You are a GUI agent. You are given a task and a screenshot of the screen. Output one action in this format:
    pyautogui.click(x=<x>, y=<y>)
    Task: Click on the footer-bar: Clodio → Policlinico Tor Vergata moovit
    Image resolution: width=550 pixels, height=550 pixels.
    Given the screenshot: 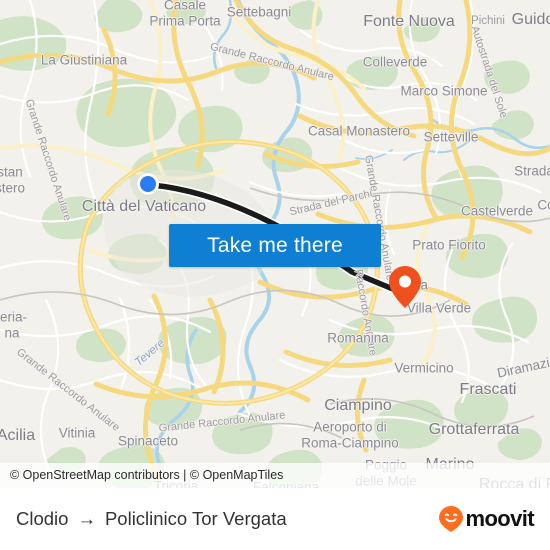 What is the action you would take?
    pyautogui.click(x=275, y=519)
    